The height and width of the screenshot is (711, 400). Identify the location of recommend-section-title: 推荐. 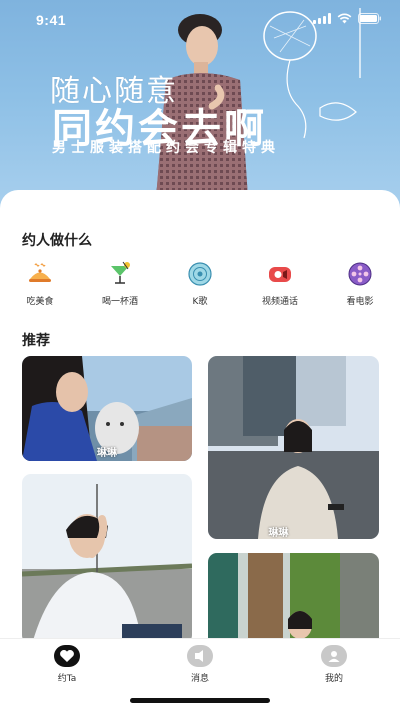
(36, 341).